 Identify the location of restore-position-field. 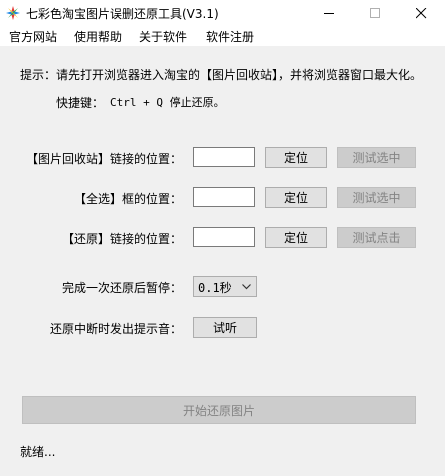
(224, 237).